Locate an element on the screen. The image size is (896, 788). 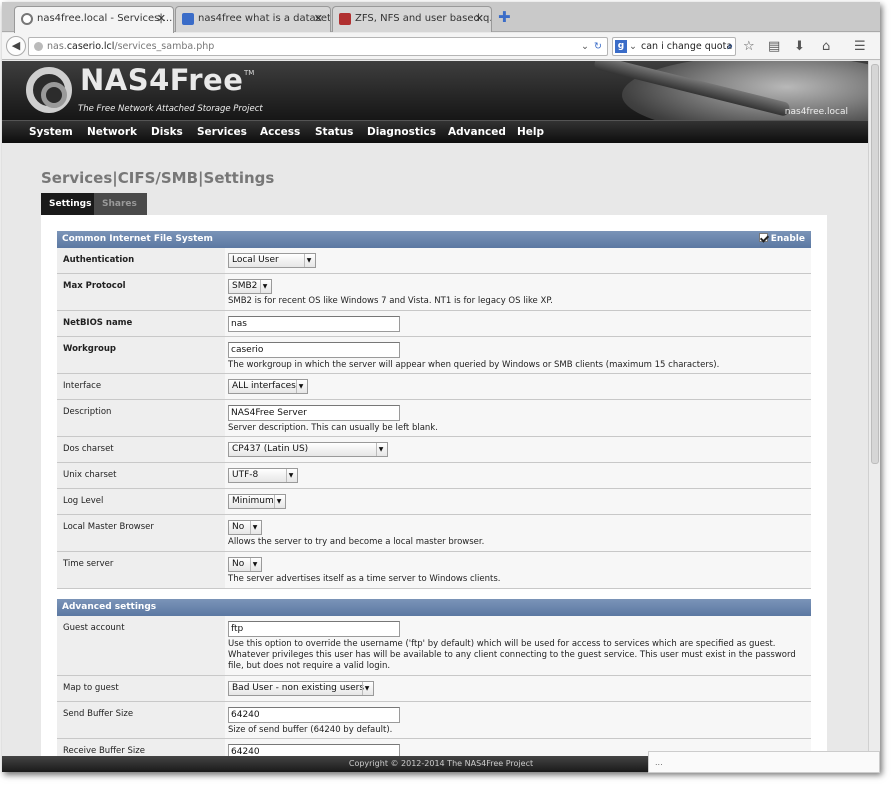
home-icon: ⌂ is located at coordinates (826, 46).